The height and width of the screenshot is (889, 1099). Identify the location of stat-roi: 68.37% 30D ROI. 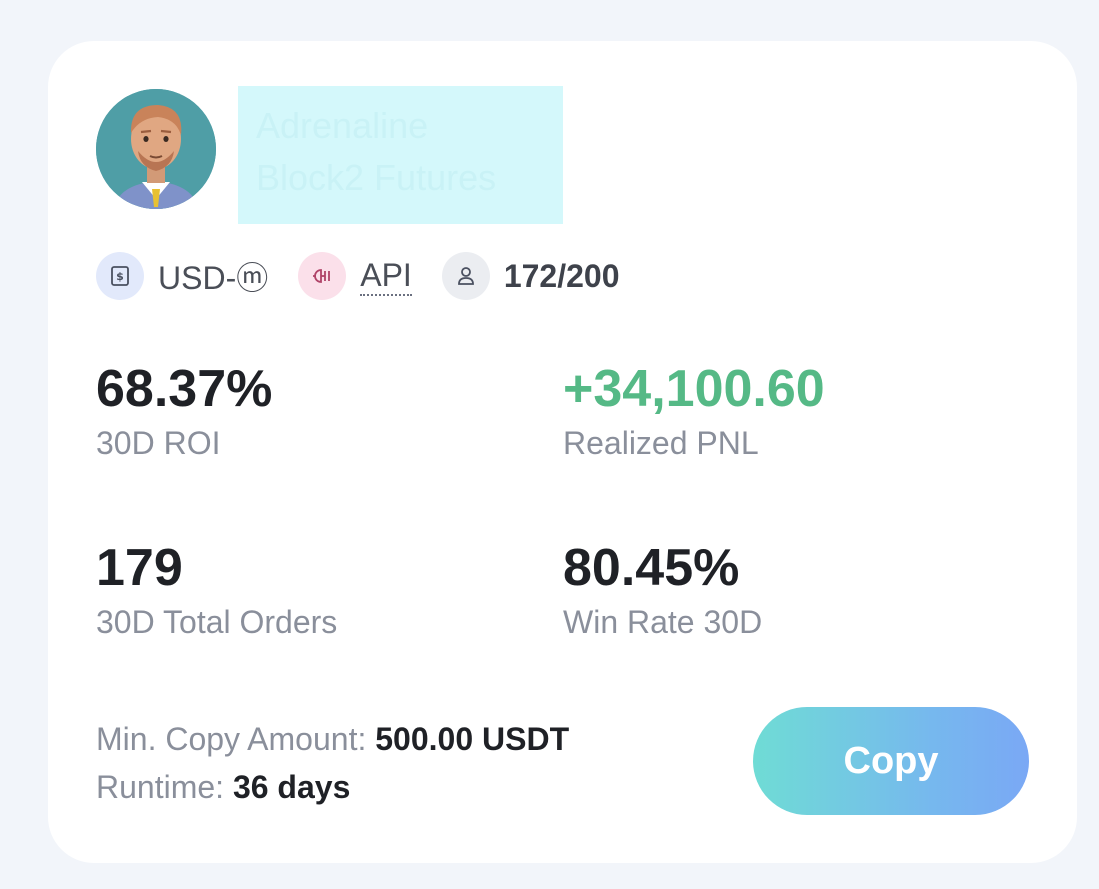
(184, 411).